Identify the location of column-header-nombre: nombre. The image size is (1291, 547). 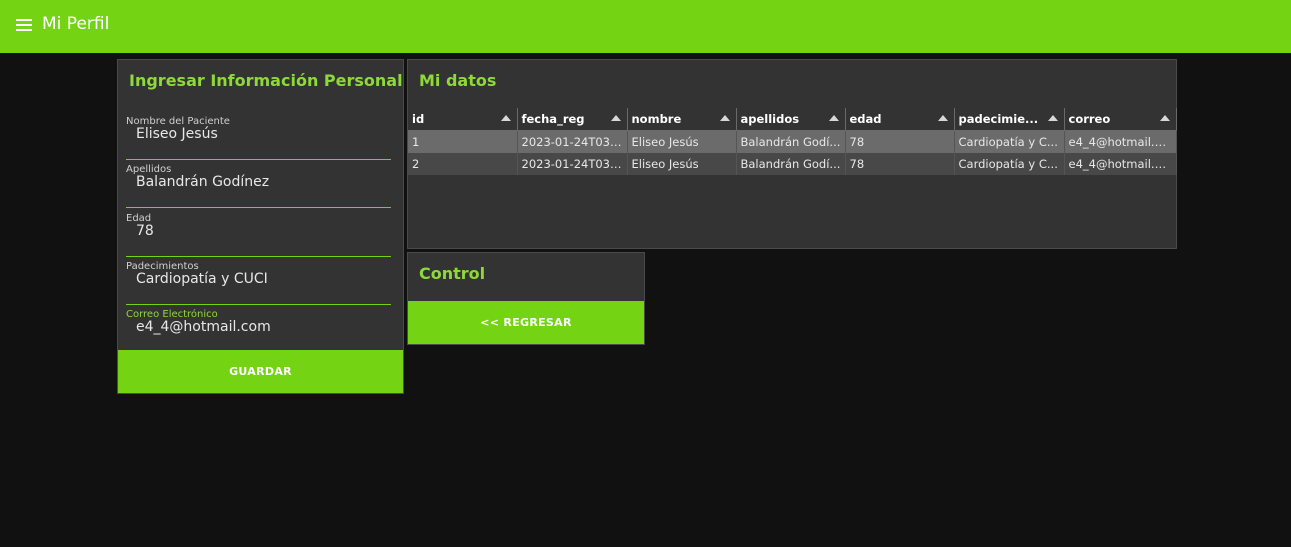
(682, 119).